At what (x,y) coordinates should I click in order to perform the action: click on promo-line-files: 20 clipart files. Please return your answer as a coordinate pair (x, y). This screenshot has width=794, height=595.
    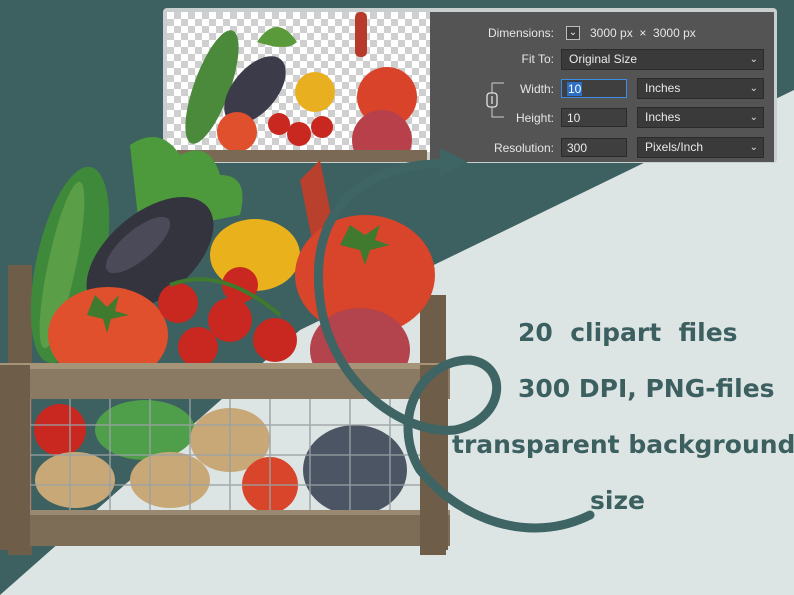
    Looking at the image, I should click on (628, 332).